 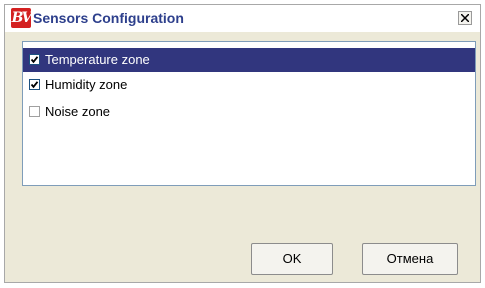 I want to click on ok-button: OK, so click(x=292, y=259).